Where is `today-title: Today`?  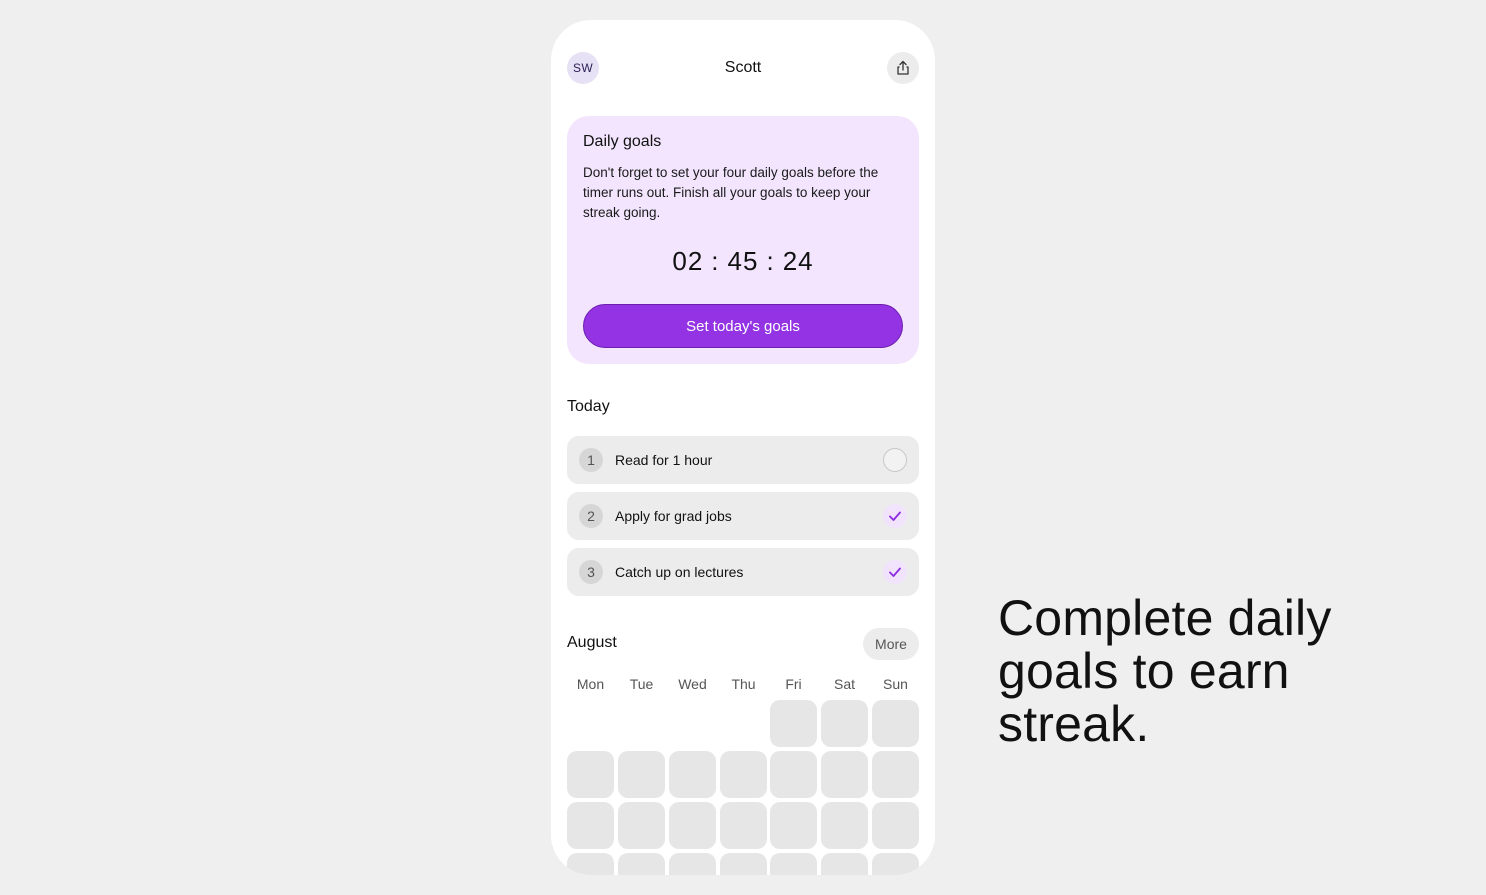
today-title: Today is located at coordinates (588, 406).